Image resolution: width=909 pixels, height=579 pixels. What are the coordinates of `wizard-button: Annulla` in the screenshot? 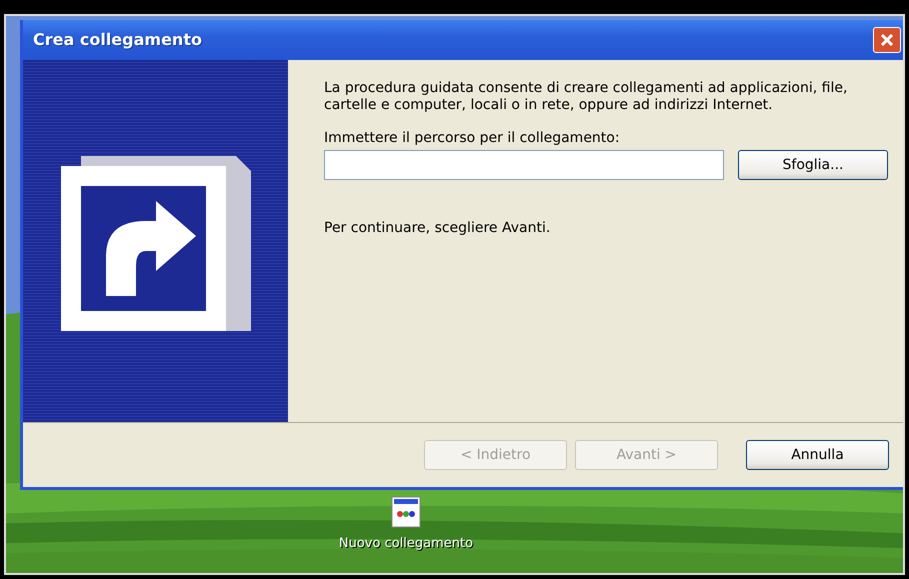 It's located at (817, 455).